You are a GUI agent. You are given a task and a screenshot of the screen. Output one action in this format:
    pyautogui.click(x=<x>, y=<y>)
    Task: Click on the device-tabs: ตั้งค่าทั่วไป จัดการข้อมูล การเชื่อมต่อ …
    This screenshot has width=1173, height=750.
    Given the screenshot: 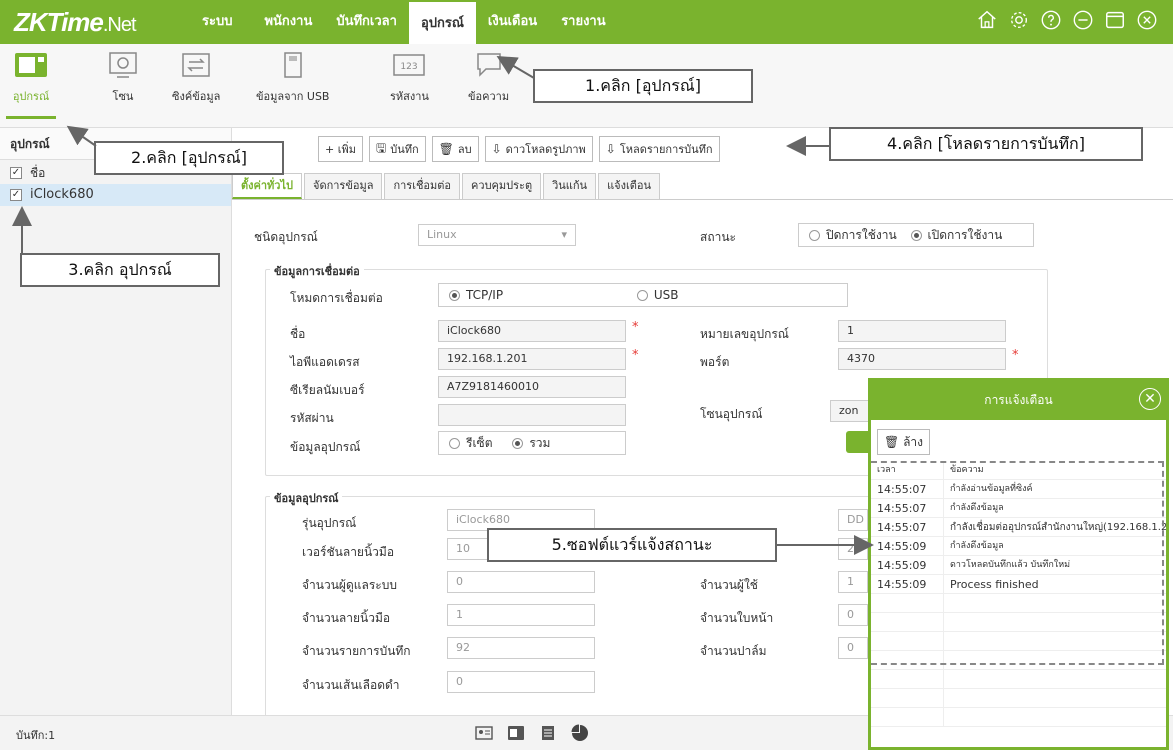 What is the action you would take?
    pyautogui.click(x=447, y=186)
    